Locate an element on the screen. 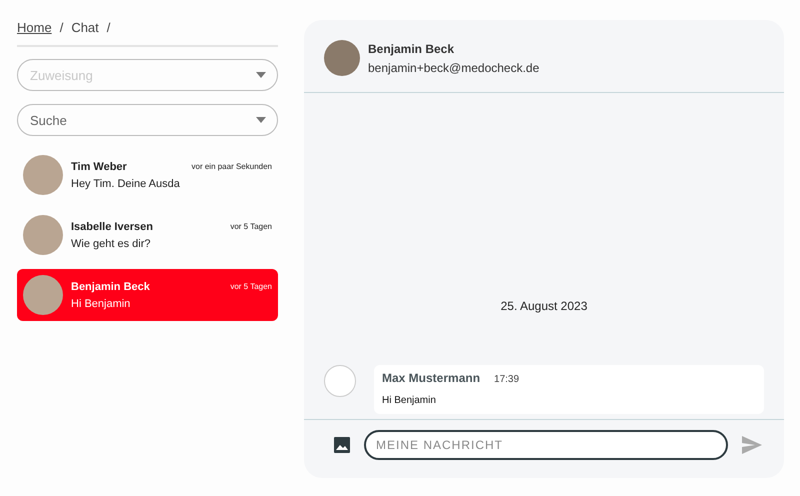 The height and width of the screenshot is (496, 800). message-time: vor ein paar Sekunden is located at coordinates (232, 166).